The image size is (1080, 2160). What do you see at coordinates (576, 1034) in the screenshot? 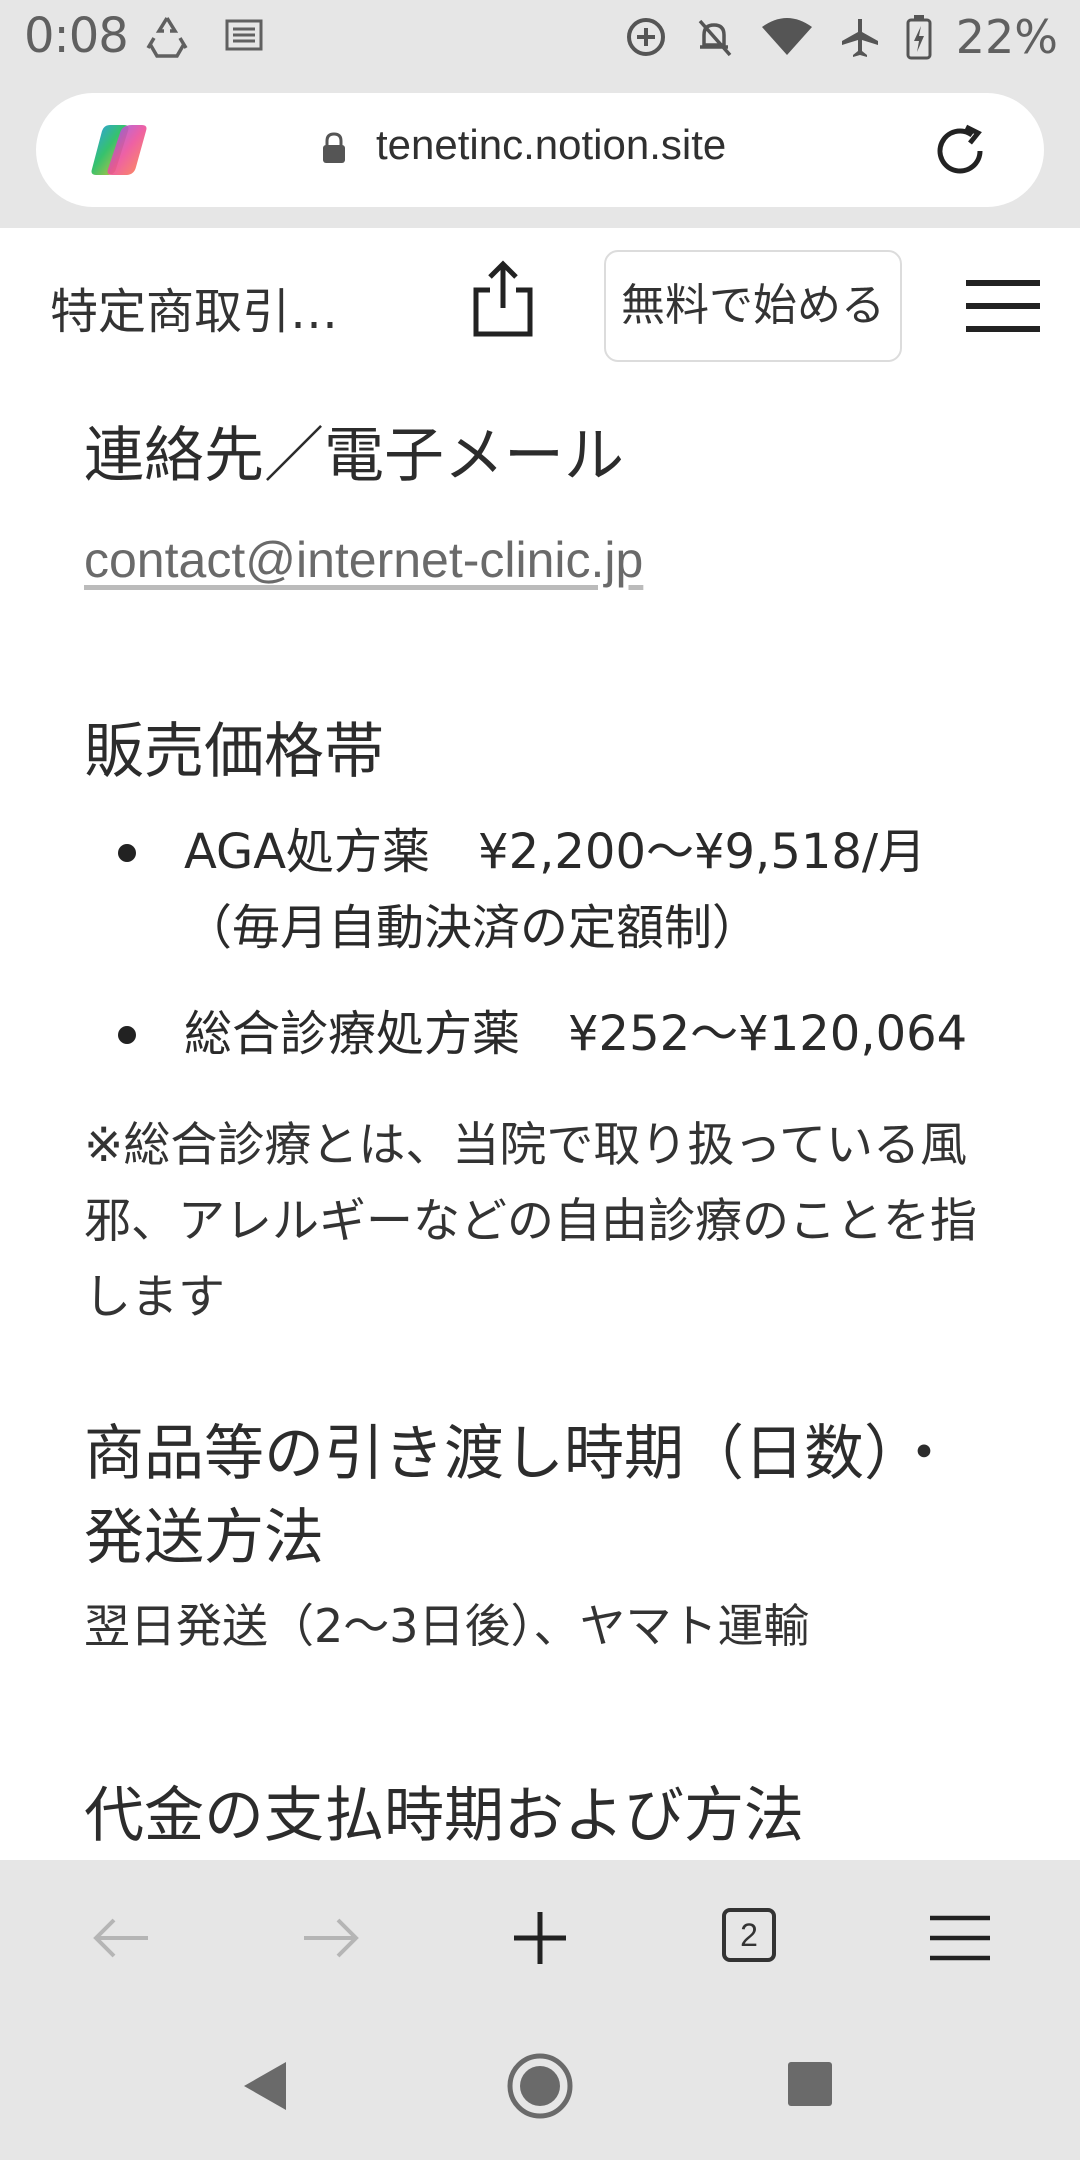
I see `price-item-general: 総合診療処方薬 ¥252〜¥120,064` at bounding box center [576, 1034].